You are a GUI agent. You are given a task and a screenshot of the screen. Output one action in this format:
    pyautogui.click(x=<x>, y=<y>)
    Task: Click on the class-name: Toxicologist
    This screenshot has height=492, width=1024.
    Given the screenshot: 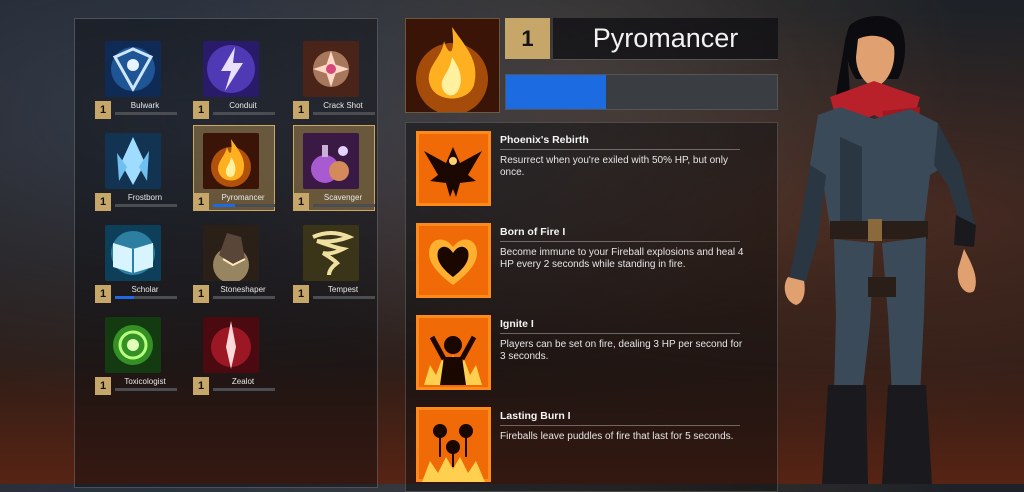 What is the action you would take?
    pyautogui.click(x=145, y=381)
    